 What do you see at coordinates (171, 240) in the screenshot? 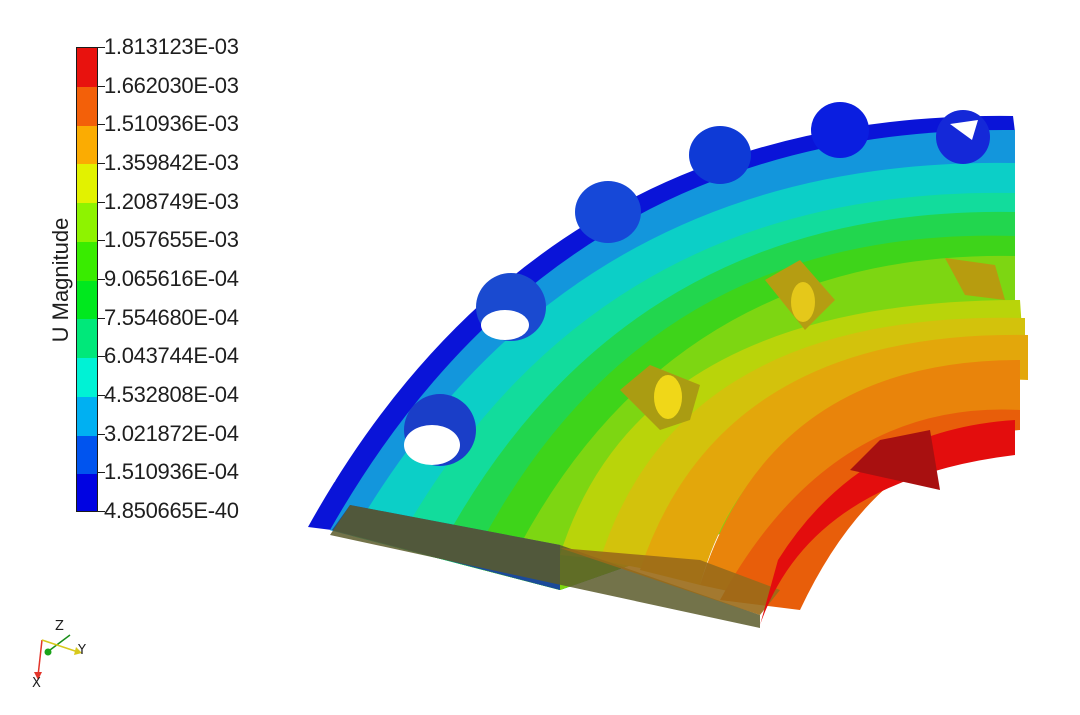
I see `color-legend-tick-label: 1.057655E-03` at bounding box center [171, 240].